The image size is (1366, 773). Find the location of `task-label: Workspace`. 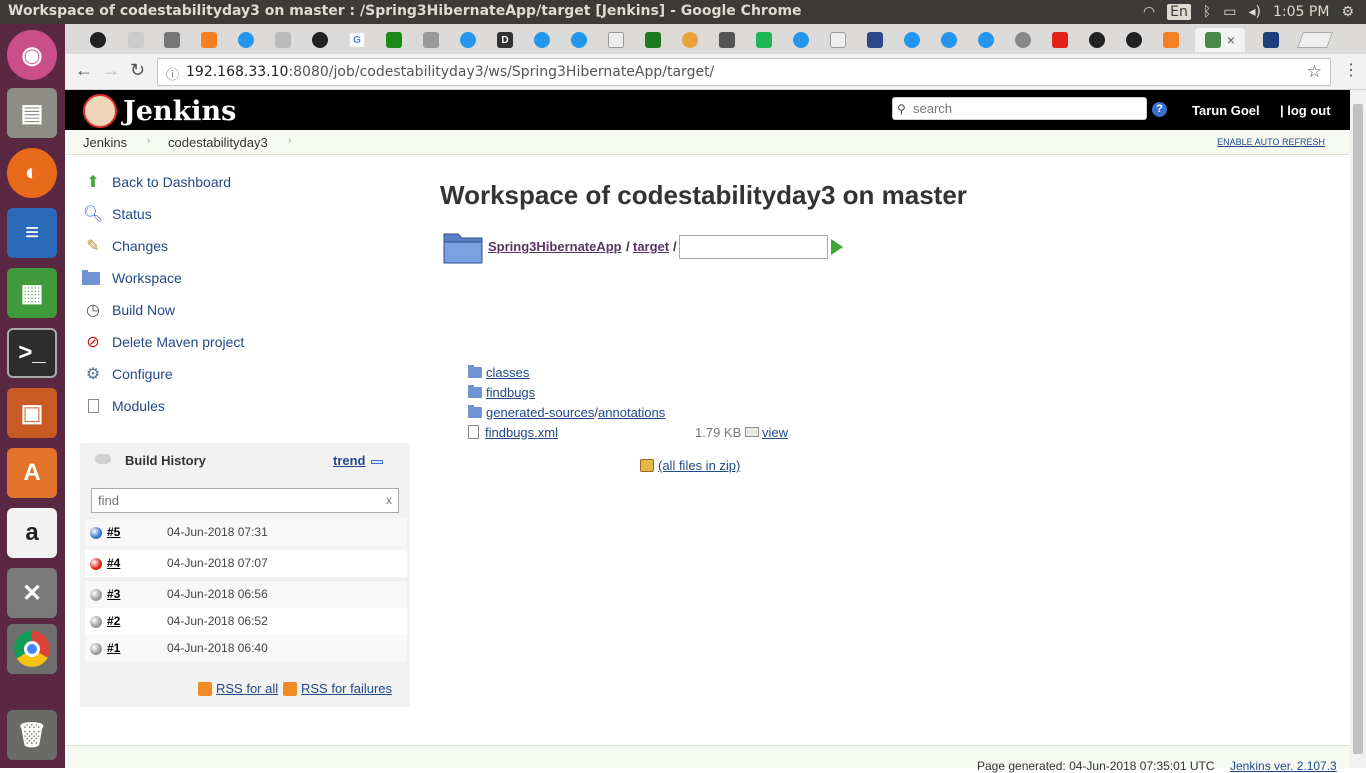

task-label: Workspace is located at coordinates (147, 278).